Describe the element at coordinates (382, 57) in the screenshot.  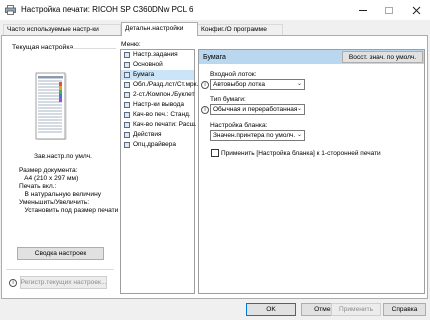
I see `restore-defaults-button: Восст. знач. по умолч.` at that location.